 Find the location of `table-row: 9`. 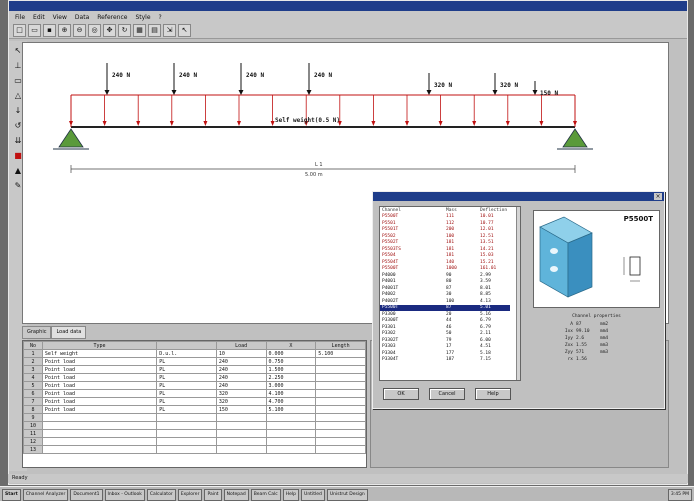

table-row: 9 is located at coordinates (194, 417).